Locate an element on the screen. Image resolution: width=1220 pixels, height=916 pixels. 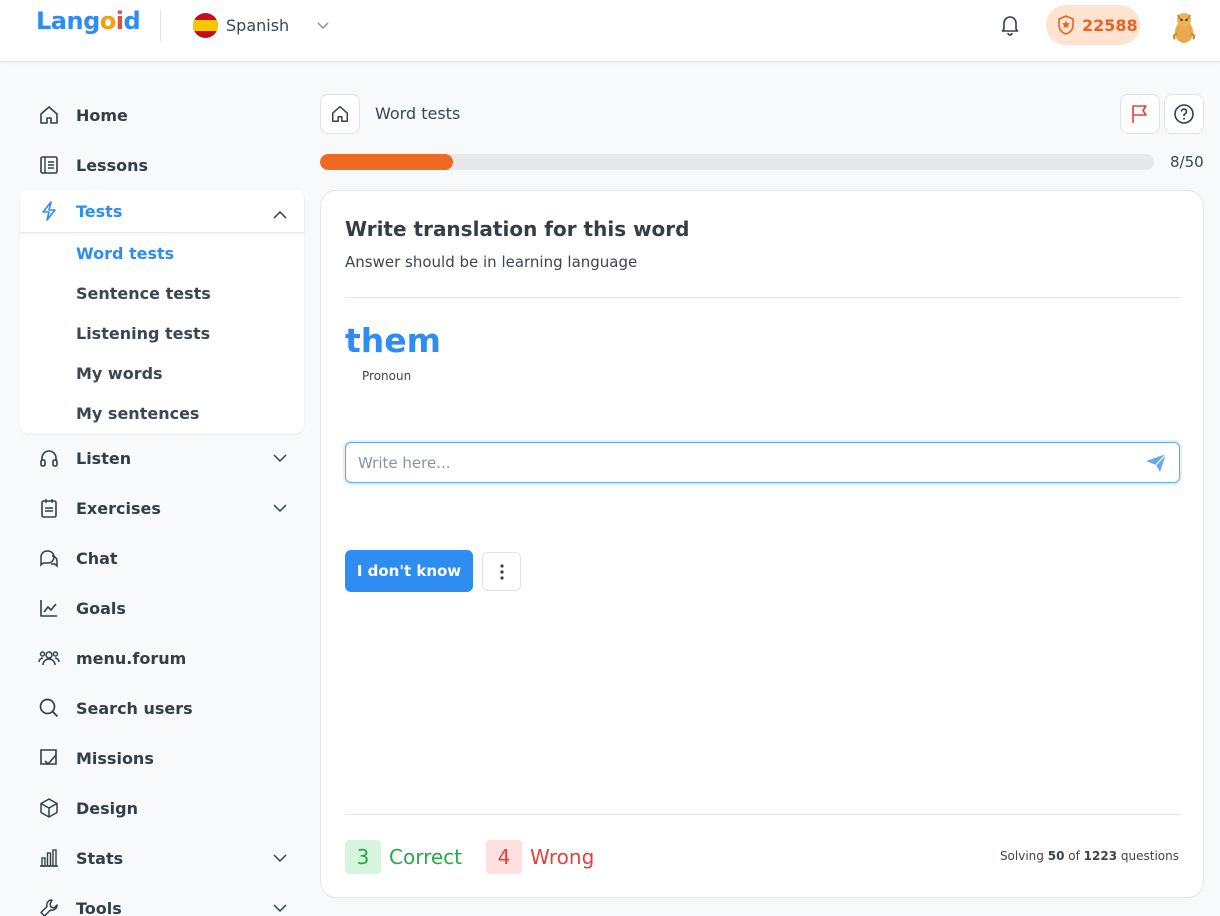
sidebar-item-label: Chat is located at coordinates (97, 558).